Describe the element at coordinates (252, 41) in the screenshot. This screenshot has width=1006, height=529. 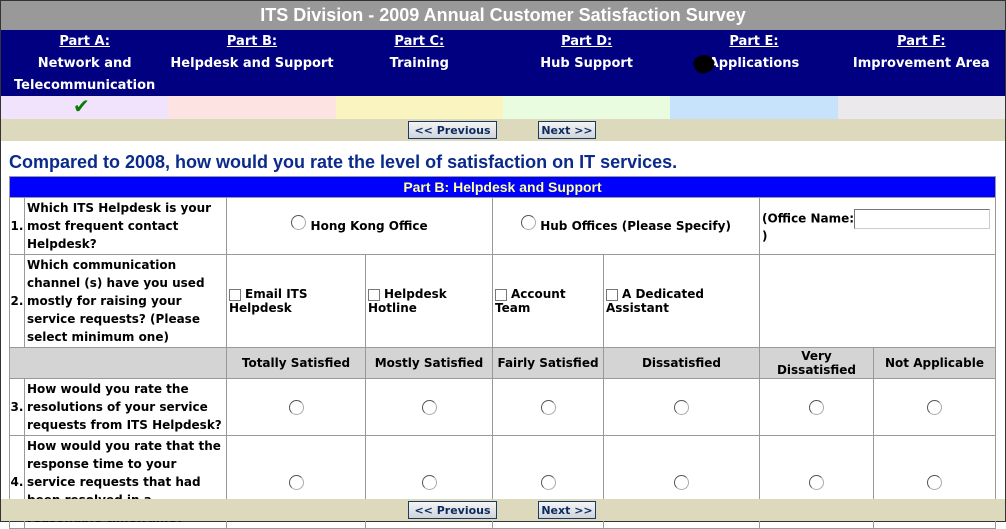
I see `nav-part-label: Part B:` at that location.